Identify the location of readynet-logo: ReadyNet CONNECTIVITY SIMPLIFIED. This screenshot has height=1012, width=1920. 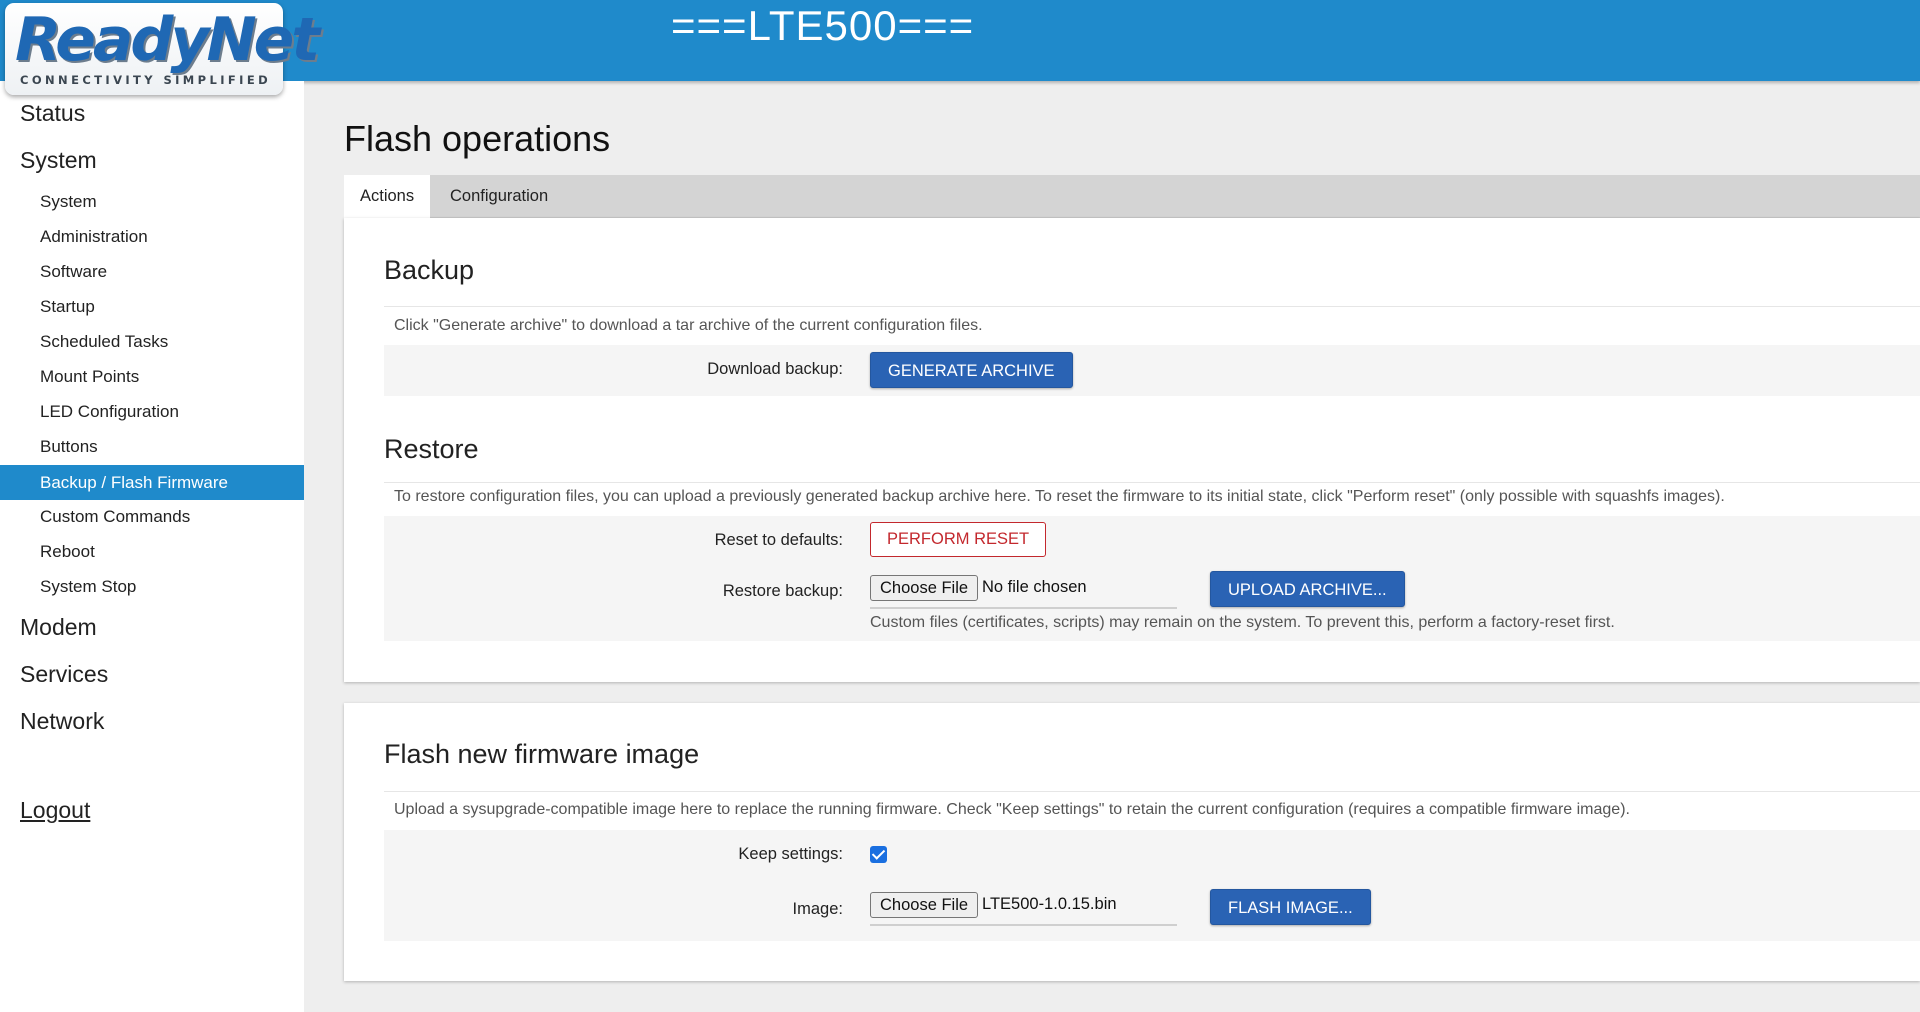
(162, 49).